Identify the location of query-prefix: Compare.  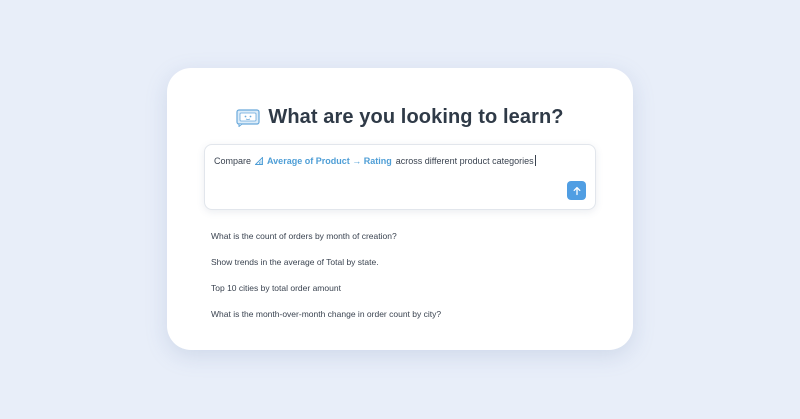
(233, 160).